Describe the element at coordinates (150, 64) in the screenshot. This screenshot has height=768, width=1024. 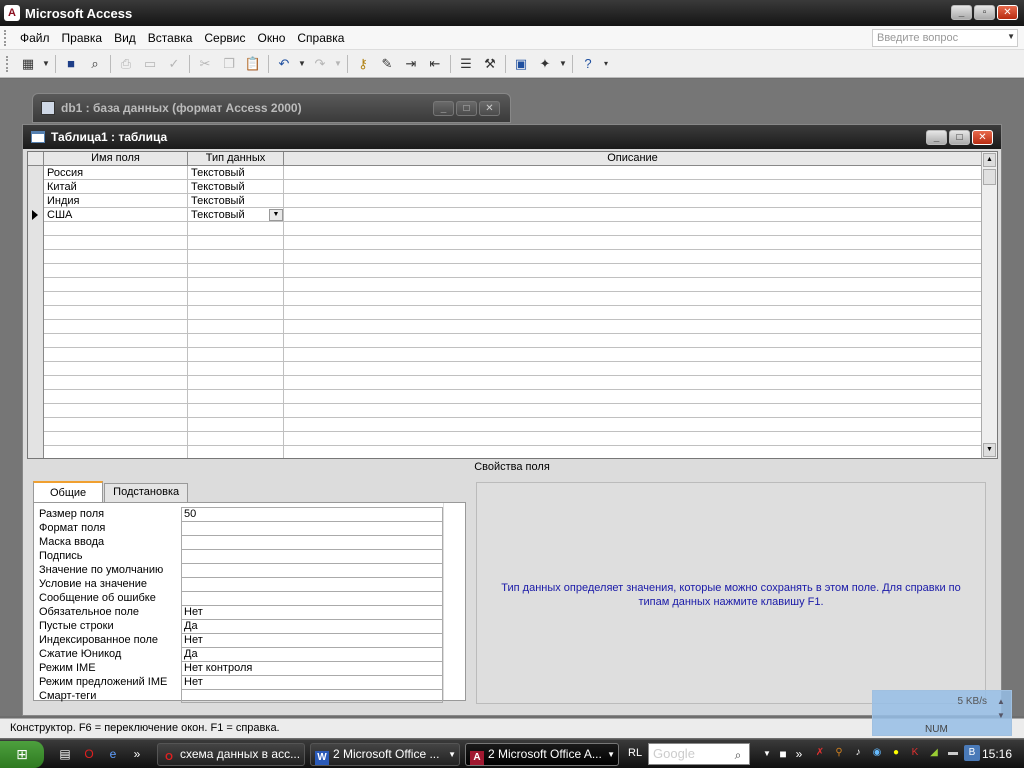
I see `print-preview-icon: ▭` at that location.